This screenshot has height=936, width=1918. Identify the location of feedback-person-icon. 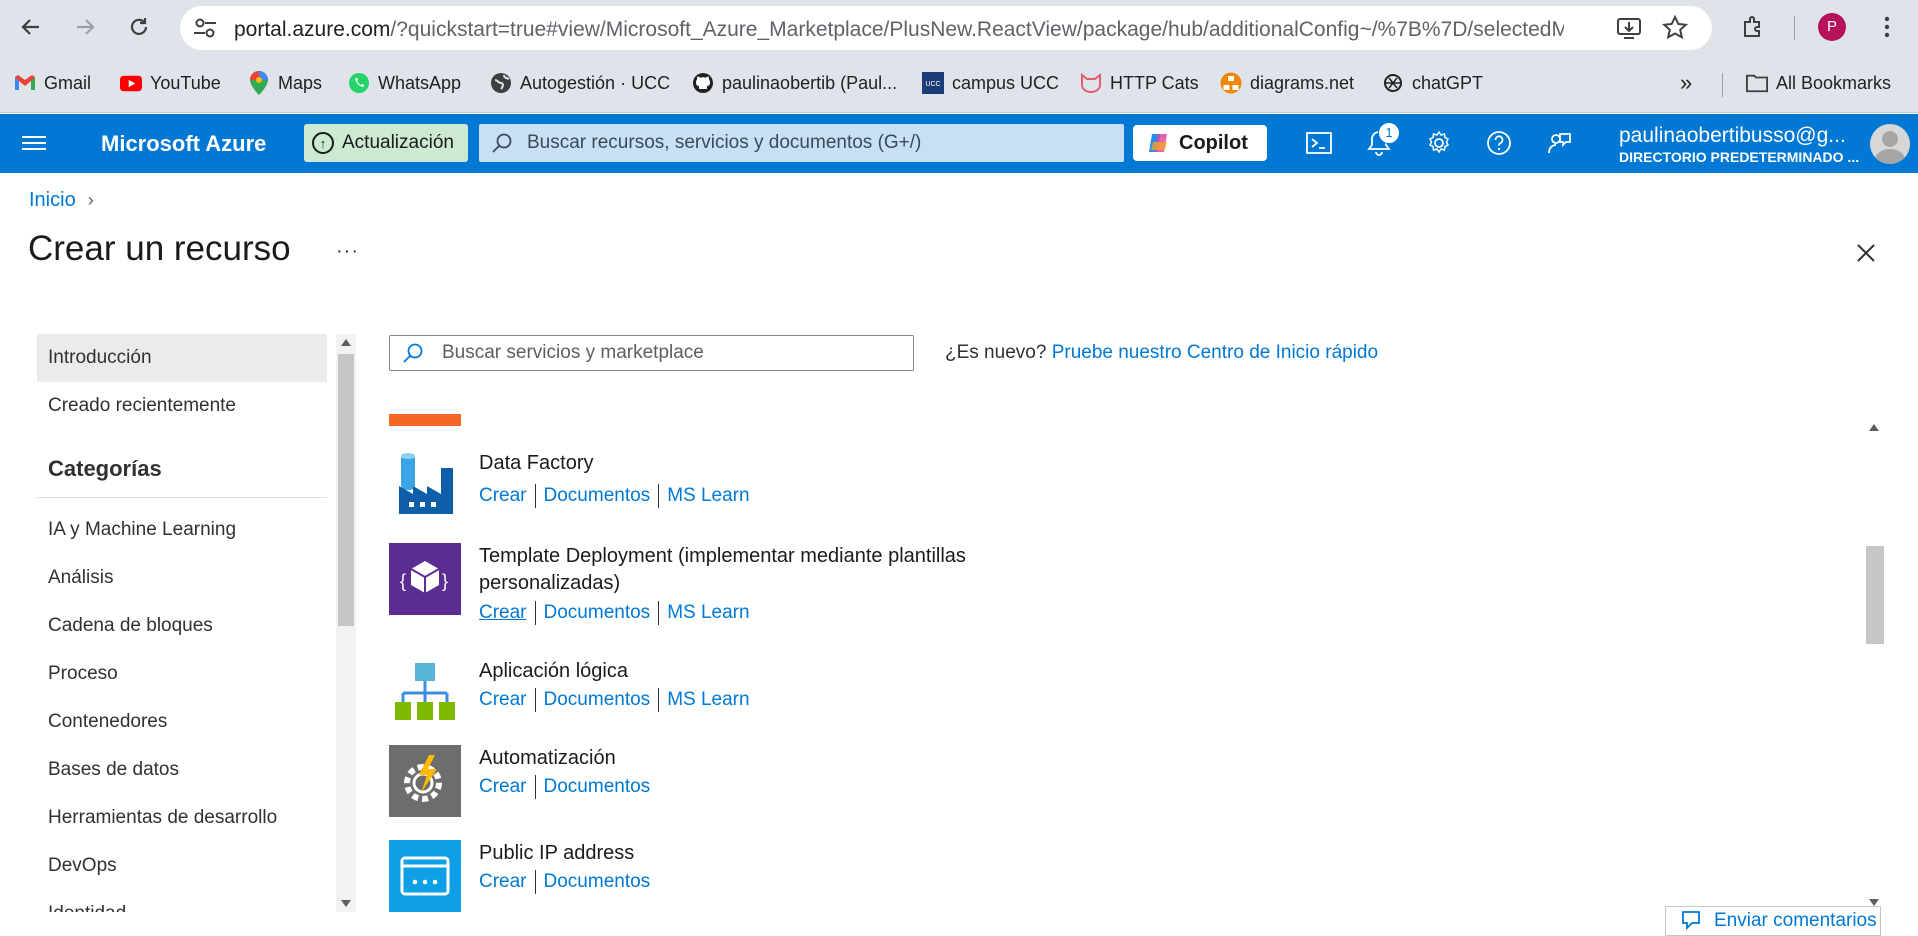
(1559, 143).